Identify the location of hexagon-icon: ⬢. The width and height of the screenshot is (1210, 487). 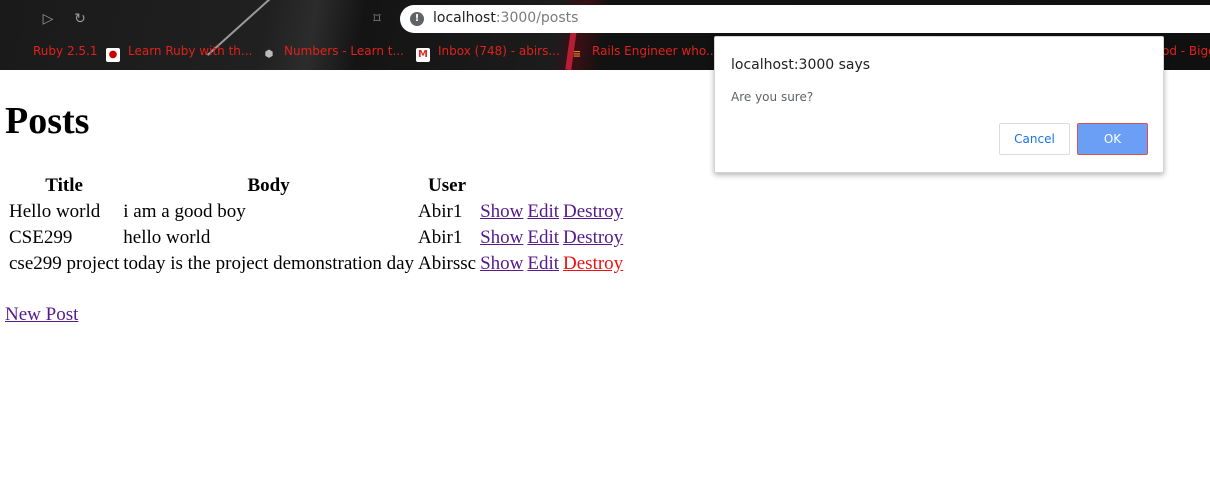
(269, 54).